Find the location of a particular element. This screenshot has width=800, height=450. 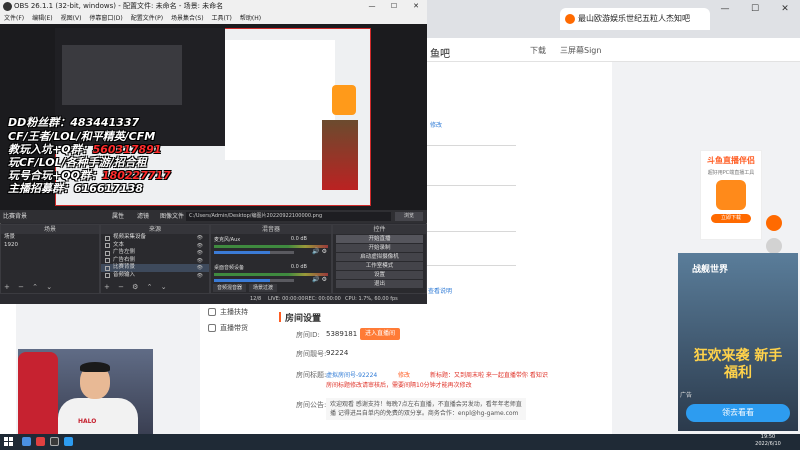

source-item: 广告左侧 👁 is located at coordinates (155, 253).